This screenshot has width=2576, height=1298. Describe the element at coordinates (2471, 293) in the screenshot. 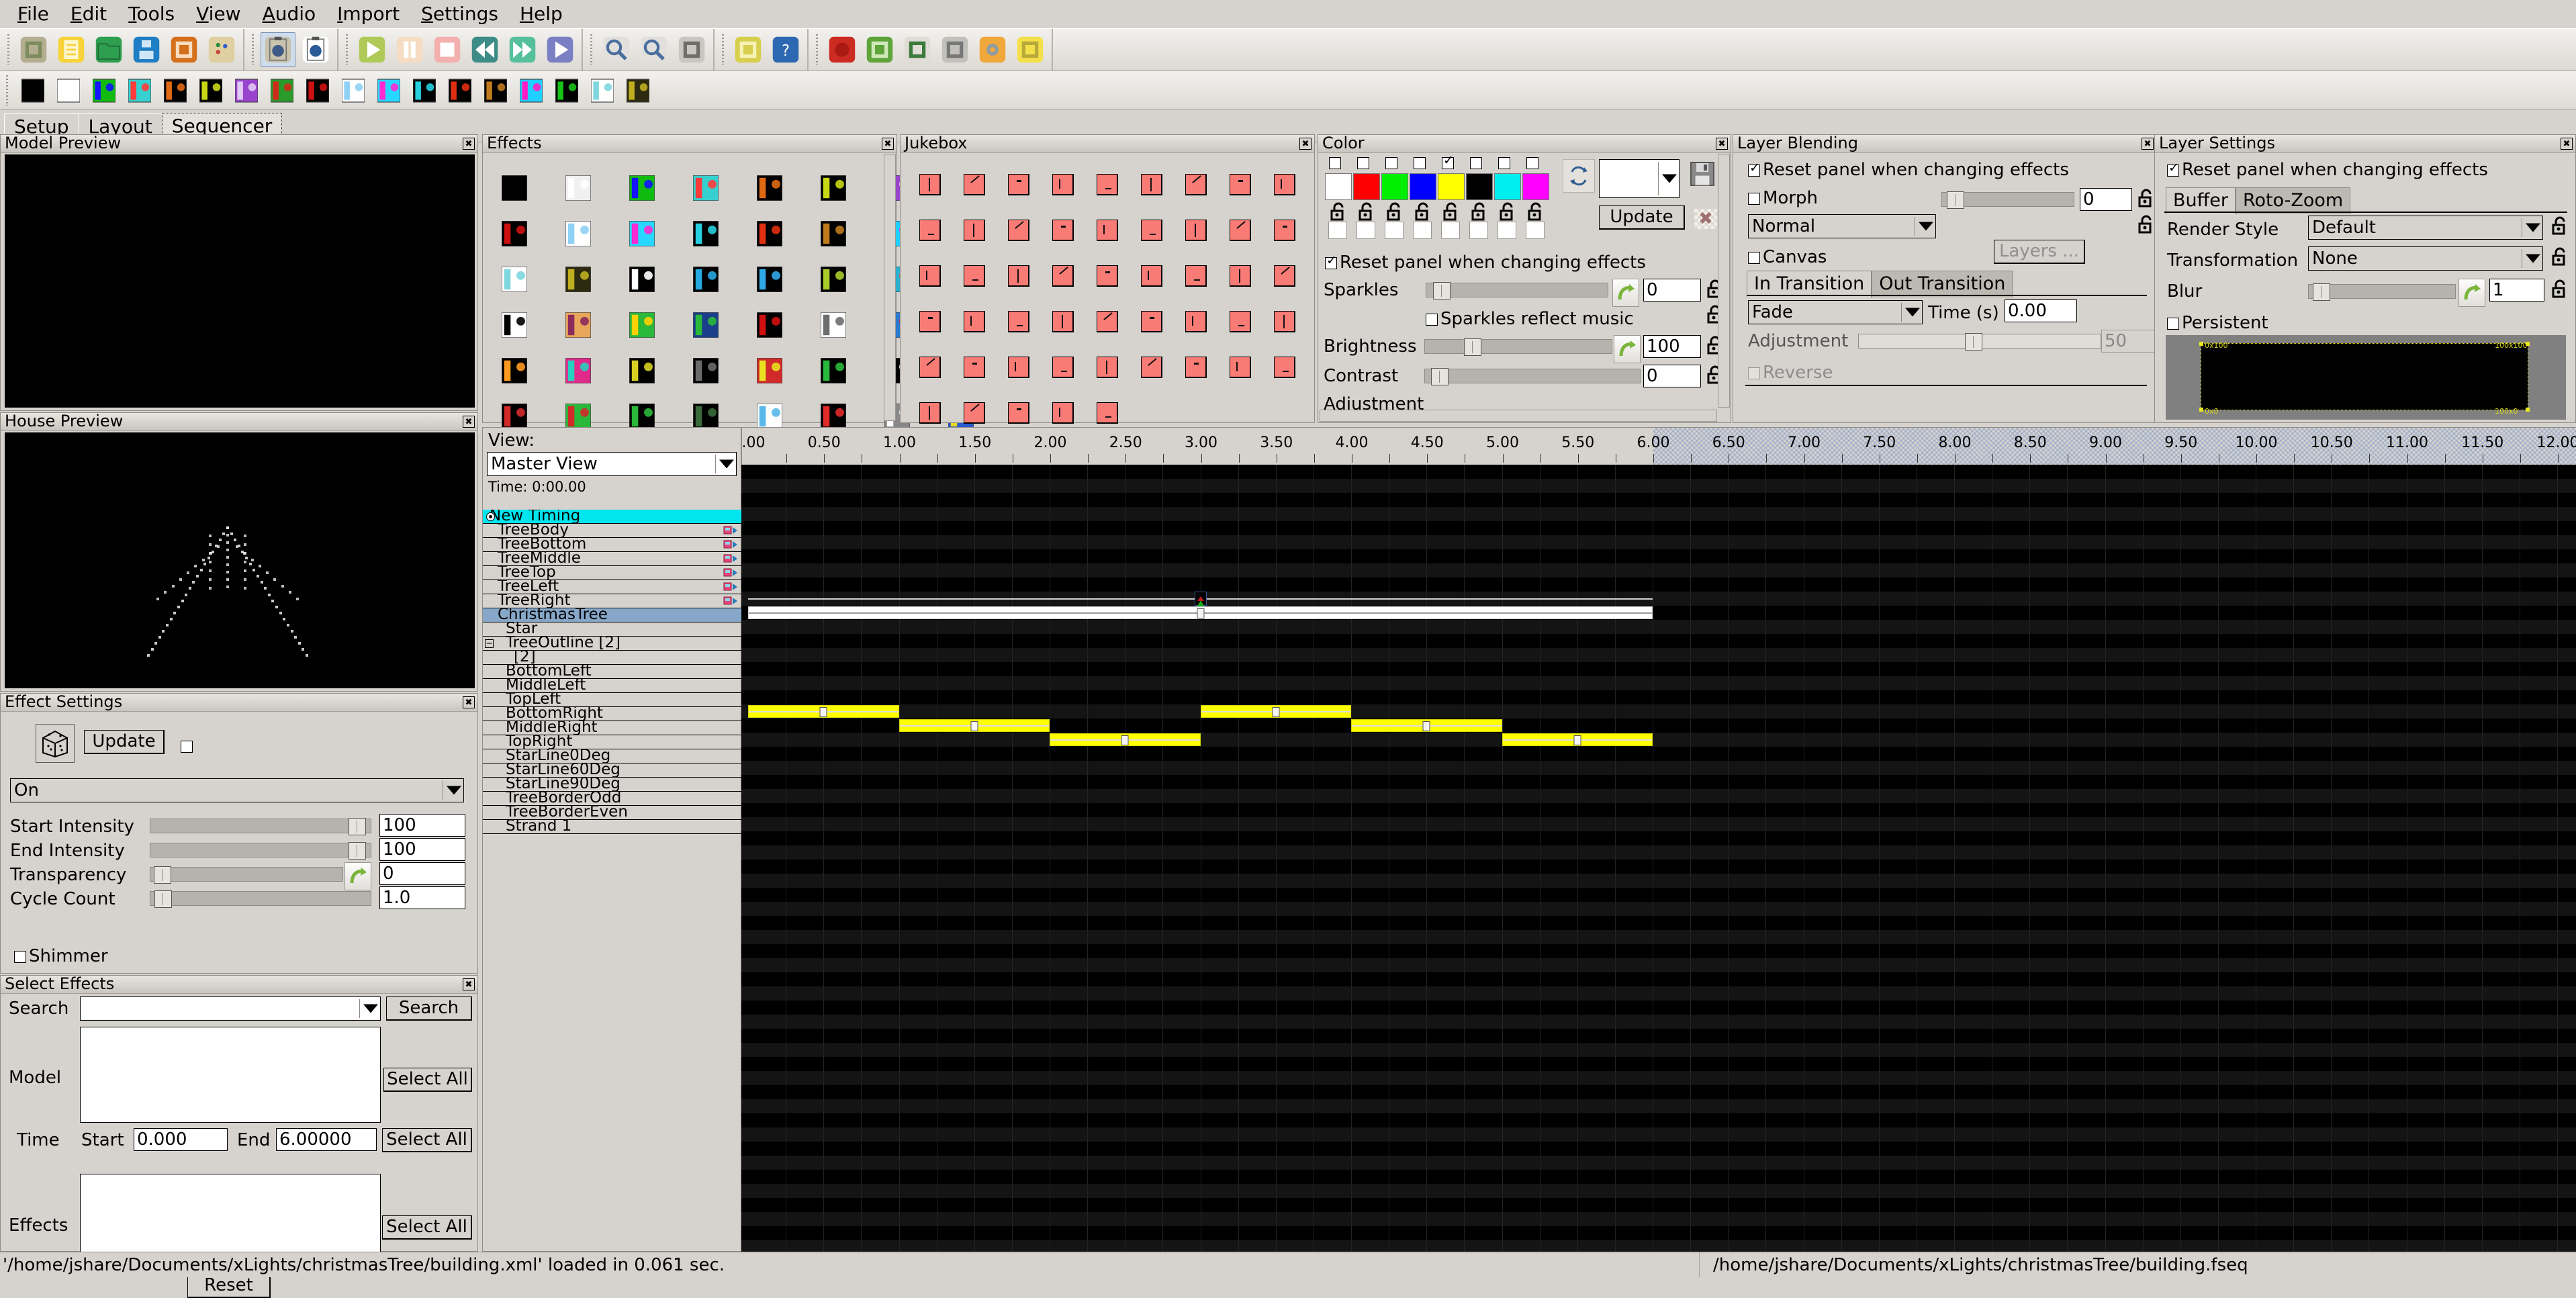

I see `blur-revert-button` at that location.